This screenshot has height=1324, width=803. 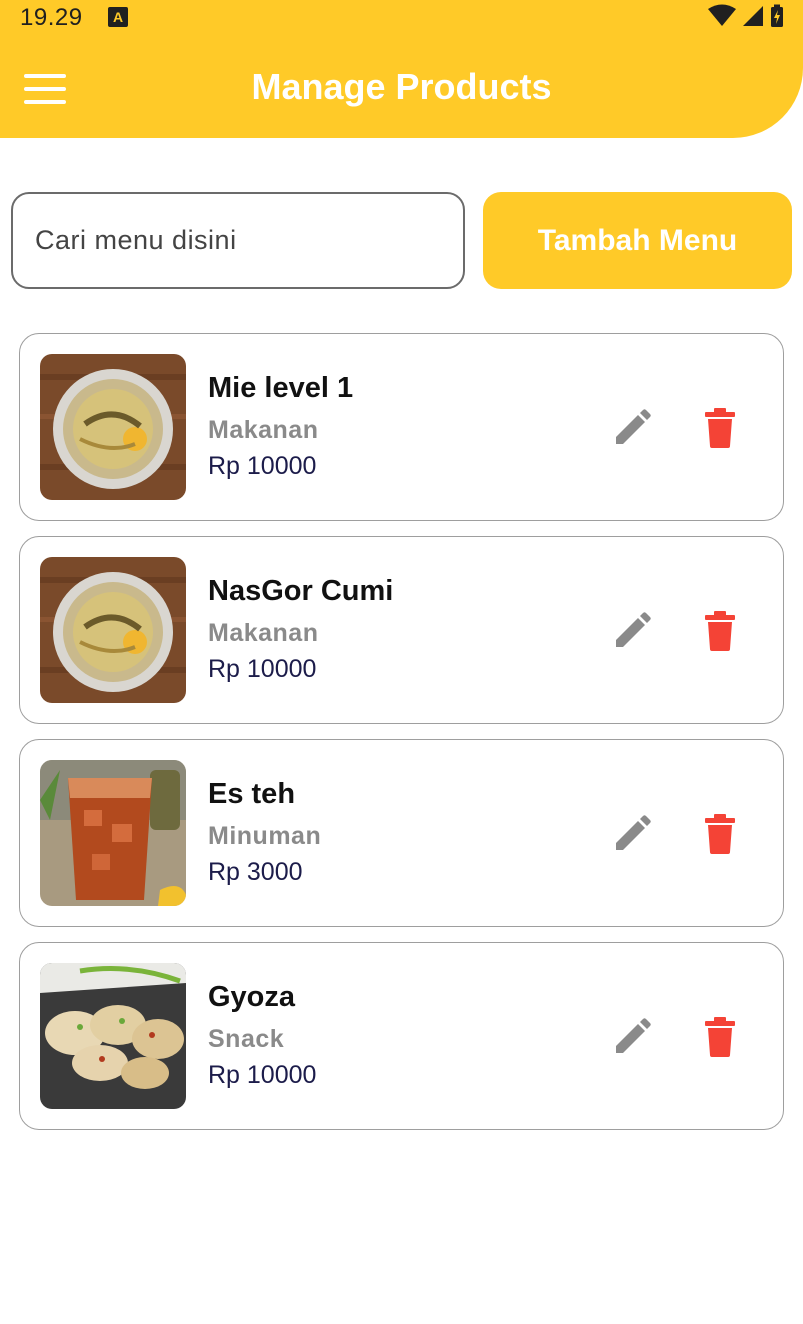 What do you see at coordinates (401, 86) in the screenshot?
I see `page-title: Manage Products` at bounding box center [401, 86].